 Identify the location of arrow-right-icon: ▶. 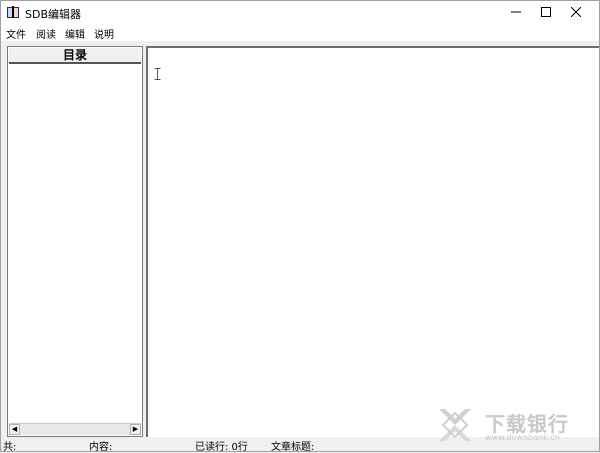
(135, 429).